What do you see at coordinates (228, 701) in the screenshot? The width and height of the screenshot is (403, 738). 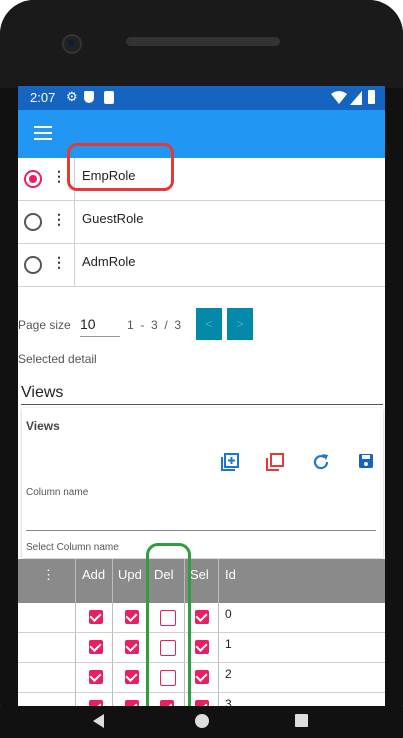 I see `row-id: 3` at bounding box center [228, 701].